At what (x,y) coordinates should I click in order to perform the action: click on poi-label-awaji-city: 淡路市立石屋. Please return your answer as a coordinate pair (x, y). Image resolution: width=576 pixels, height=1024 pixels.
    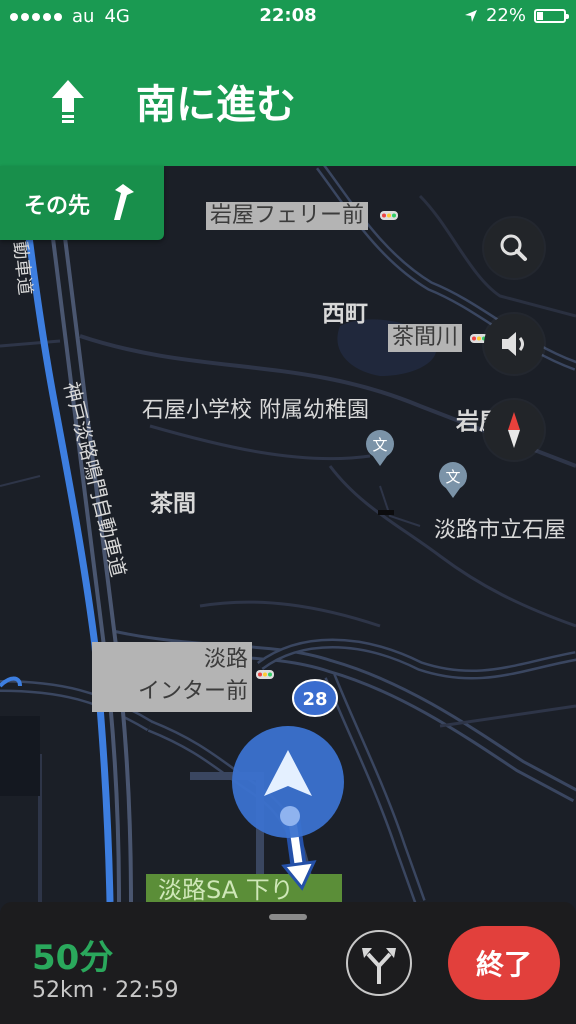
    Looking at the image, I should click on (500, 530).